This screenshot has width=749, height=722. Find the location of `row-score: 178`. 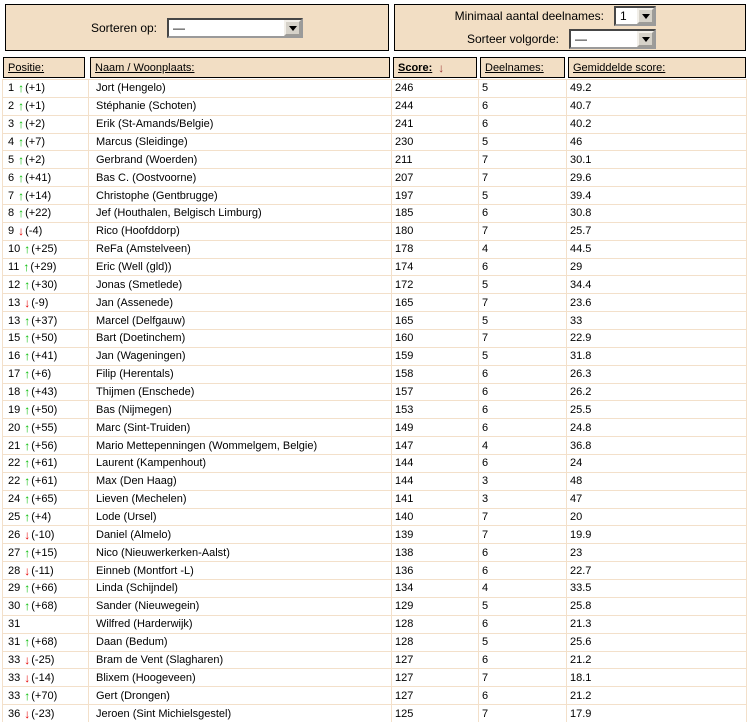

row-score: 178 is located at coordinates (404, 249).